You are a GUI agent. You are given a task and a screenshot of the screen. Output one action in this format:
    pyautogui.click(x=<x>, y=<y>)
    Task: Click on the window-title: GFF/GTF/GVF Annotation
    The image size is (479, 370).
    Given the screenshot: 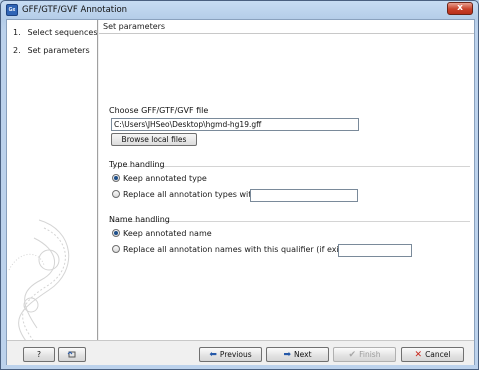 What is the action you would take?
    pyautogui.click(x=75, y=10)
    